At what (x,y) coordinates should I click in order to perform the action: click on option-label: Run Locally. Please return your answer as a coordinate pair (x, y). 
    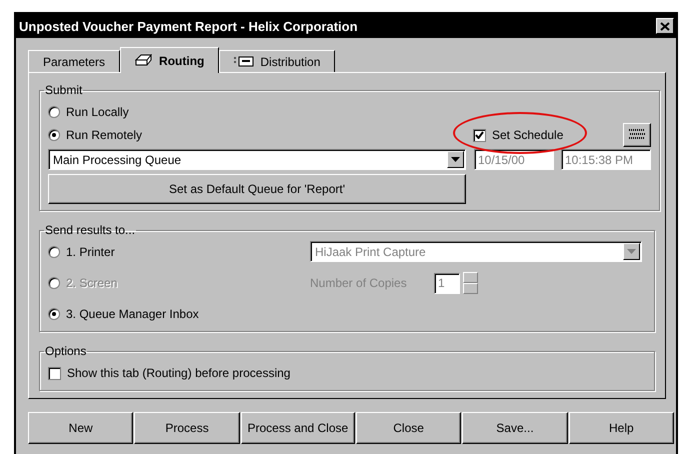
    Looking at the image, I should click on (97, 112).